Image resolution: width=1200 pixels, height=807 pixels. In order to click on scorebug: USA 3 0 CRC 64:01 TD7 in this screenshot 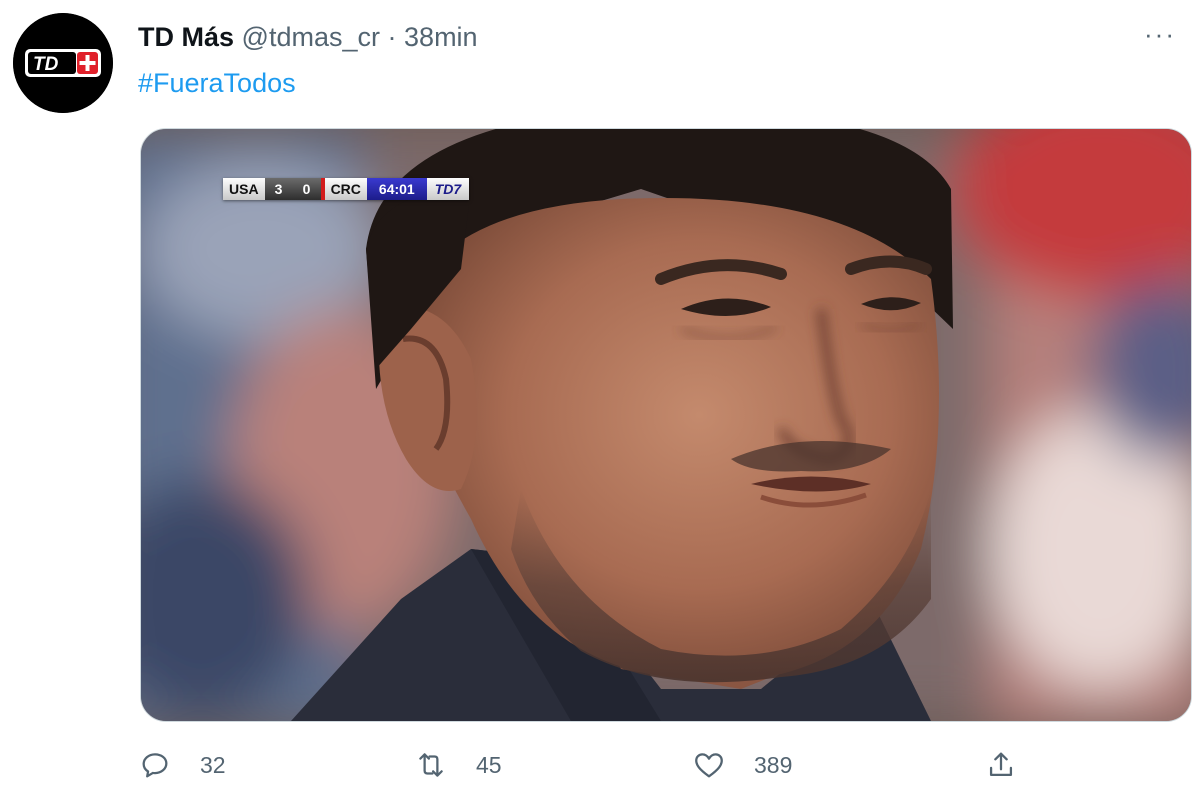, I will do `click(346, 189)`.